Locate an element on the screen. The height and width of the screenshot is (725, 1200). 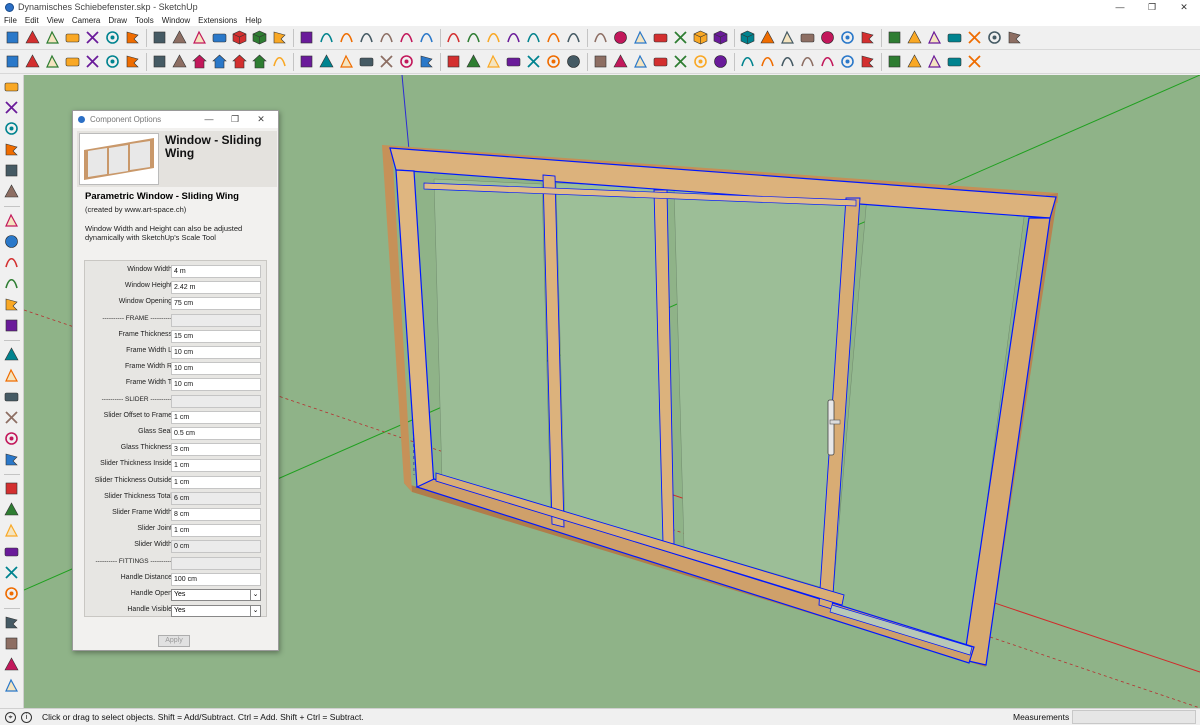
tag-tool-icon is located at coordinates (11, 128).